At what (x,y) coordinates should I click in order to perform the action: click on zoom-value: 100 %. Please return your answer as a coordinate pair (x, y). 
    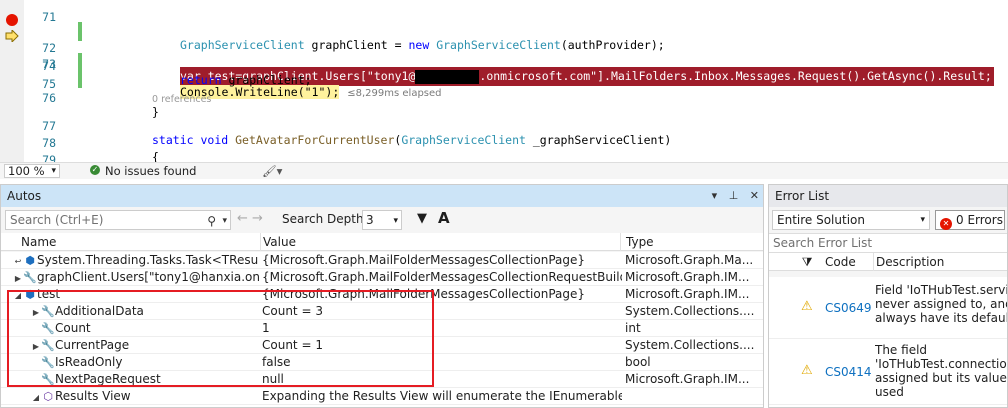
    Looking at the image, I should click on (26, 171).